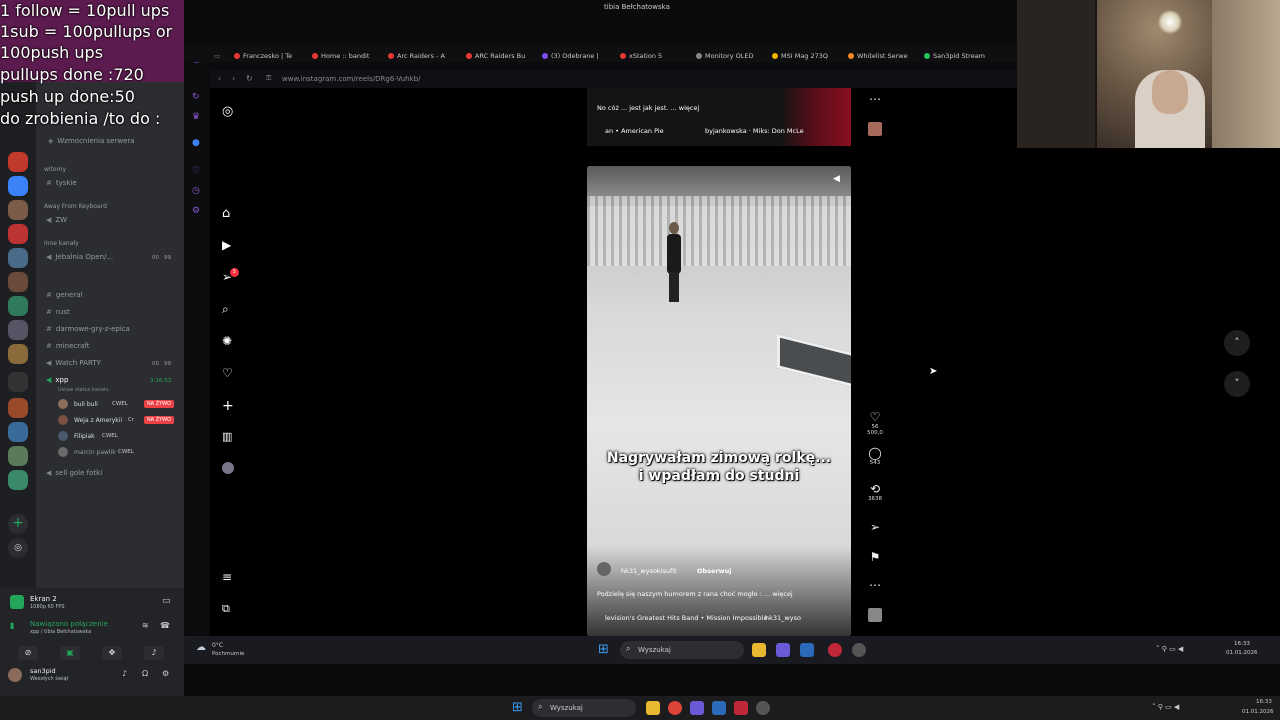 This screenshot has width=1280, height=720. What do you see at coordinates (73, 363) in the screenshot?
I see `channel-watch-party: ◀ Watch PARTY` at bounding box center [73, 363].